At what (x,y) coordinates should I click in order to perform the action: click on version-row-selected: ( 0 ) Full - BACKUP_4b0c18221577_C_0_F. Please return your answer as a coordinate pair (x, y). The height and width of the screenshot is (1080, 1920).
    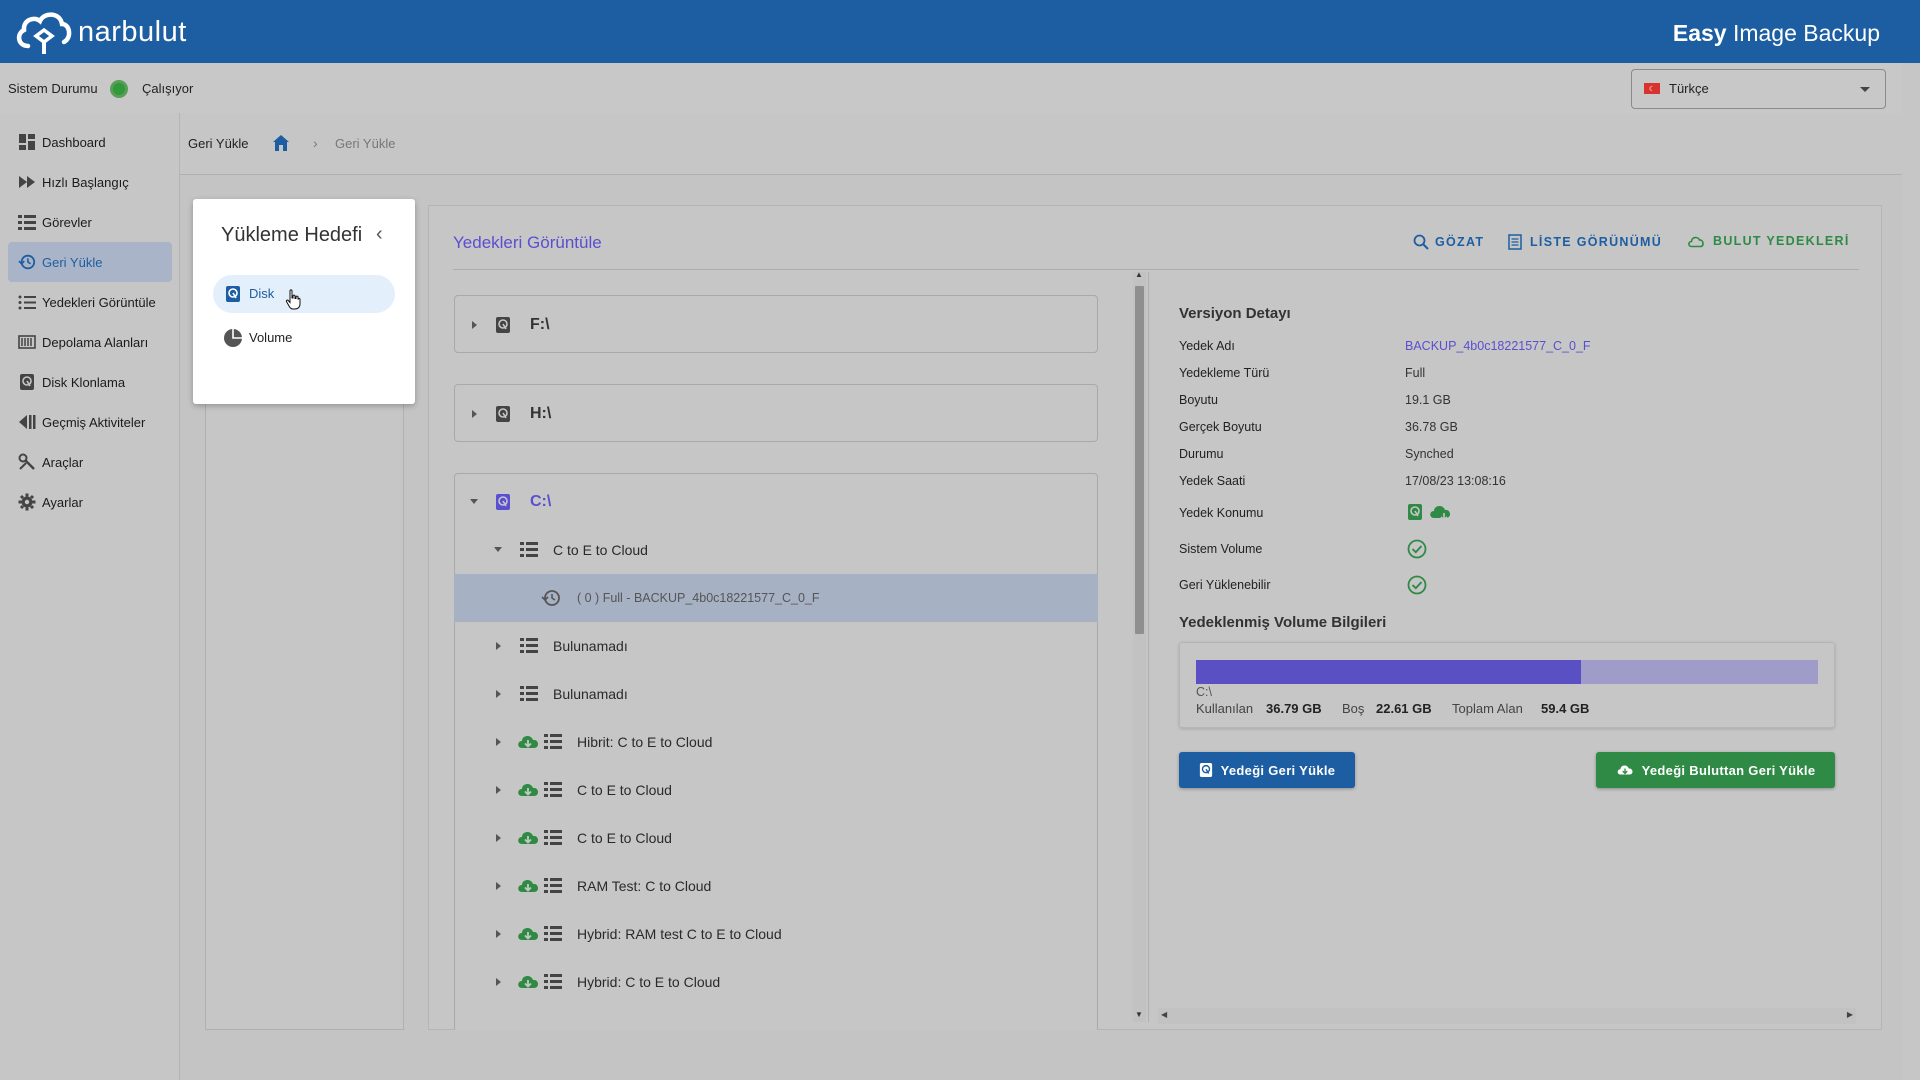
    Looking at the image, I should click on (776, 598).